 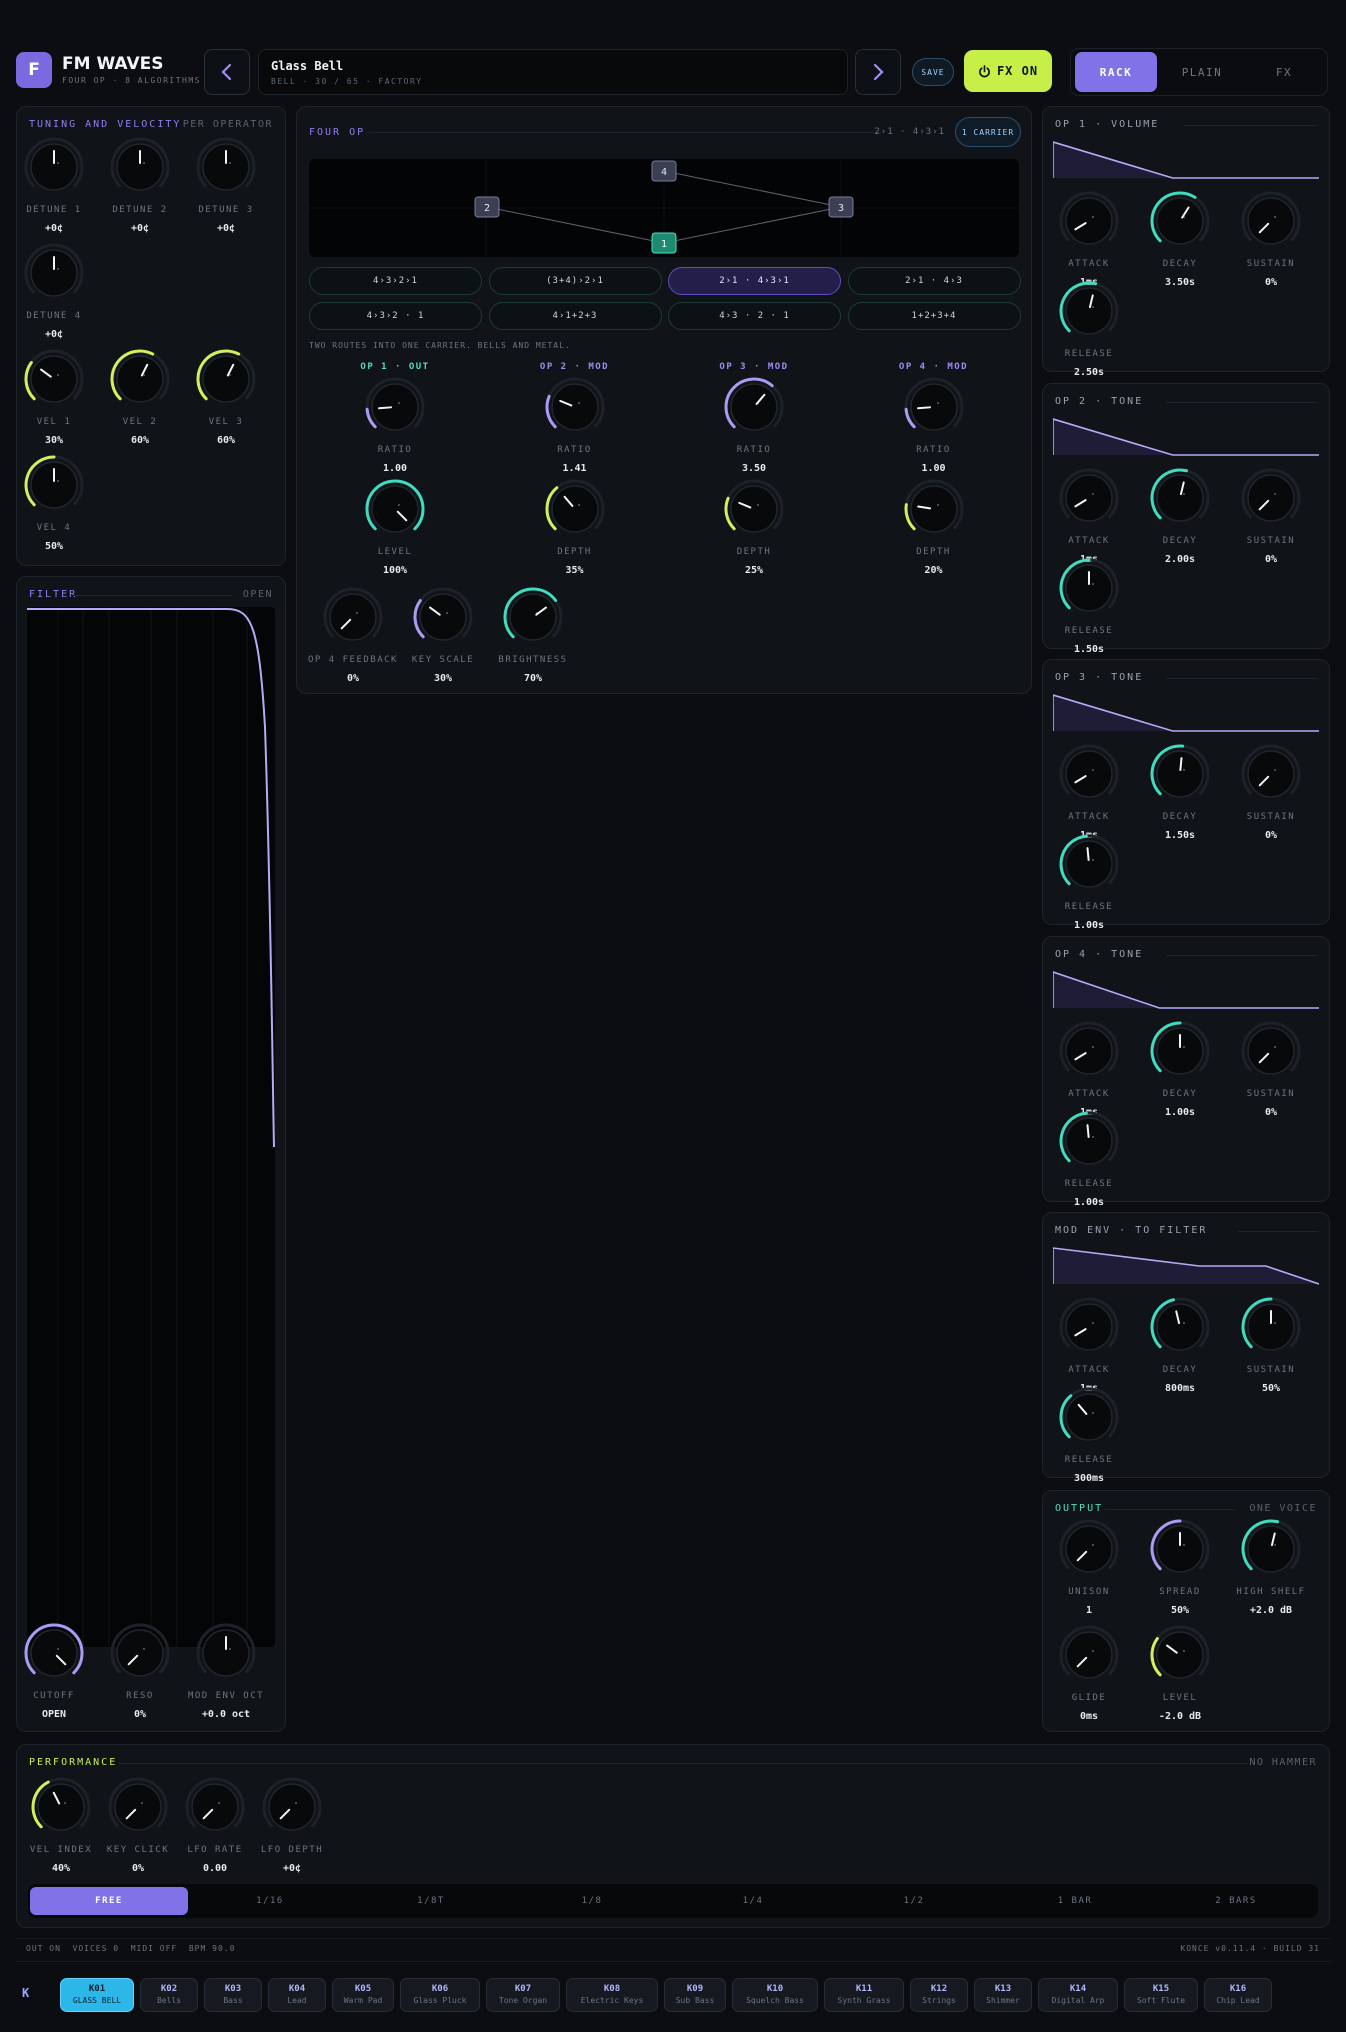 I want to click on release-knob: RELEASE 1.50s, so click(x=1089, y=612).